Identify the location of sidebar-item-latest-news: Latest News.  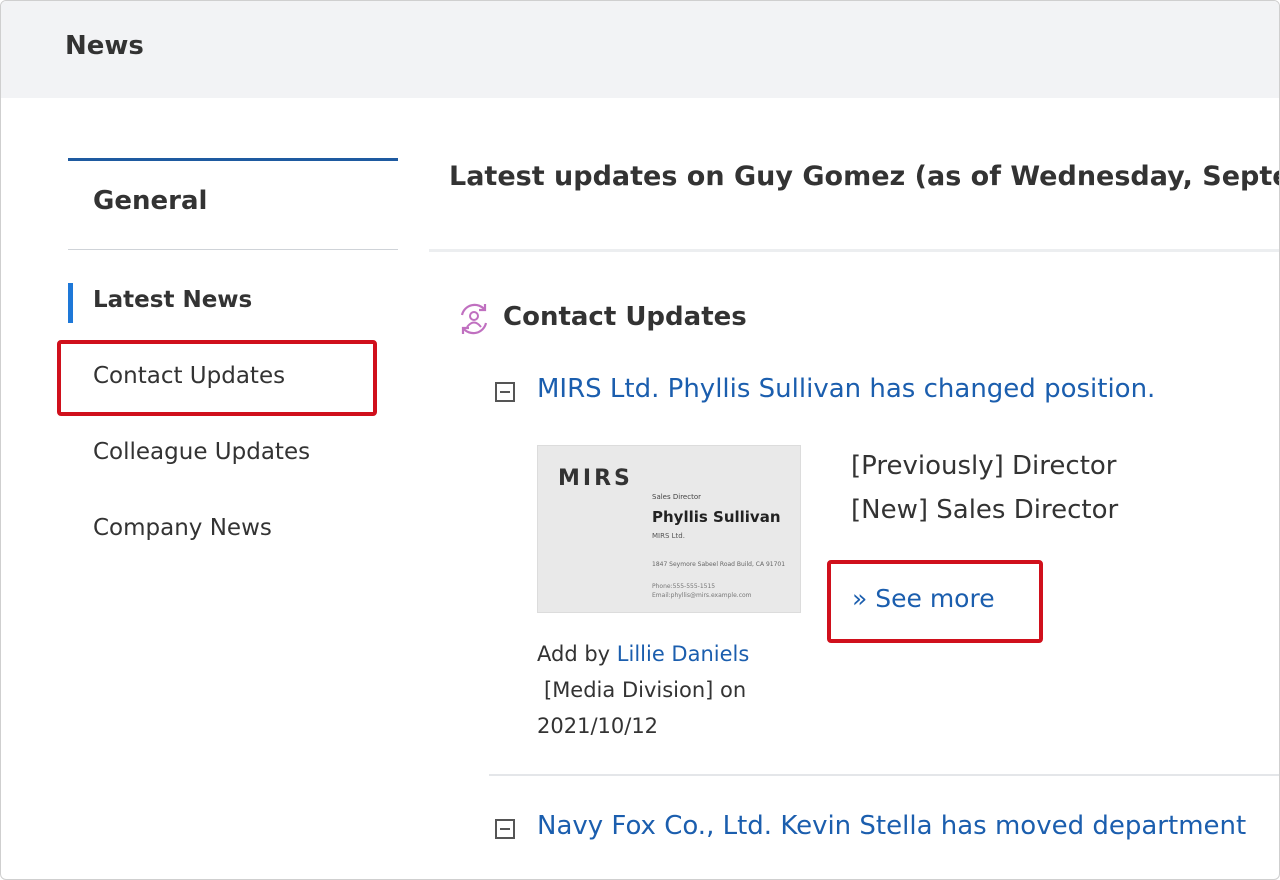
(172, 300).